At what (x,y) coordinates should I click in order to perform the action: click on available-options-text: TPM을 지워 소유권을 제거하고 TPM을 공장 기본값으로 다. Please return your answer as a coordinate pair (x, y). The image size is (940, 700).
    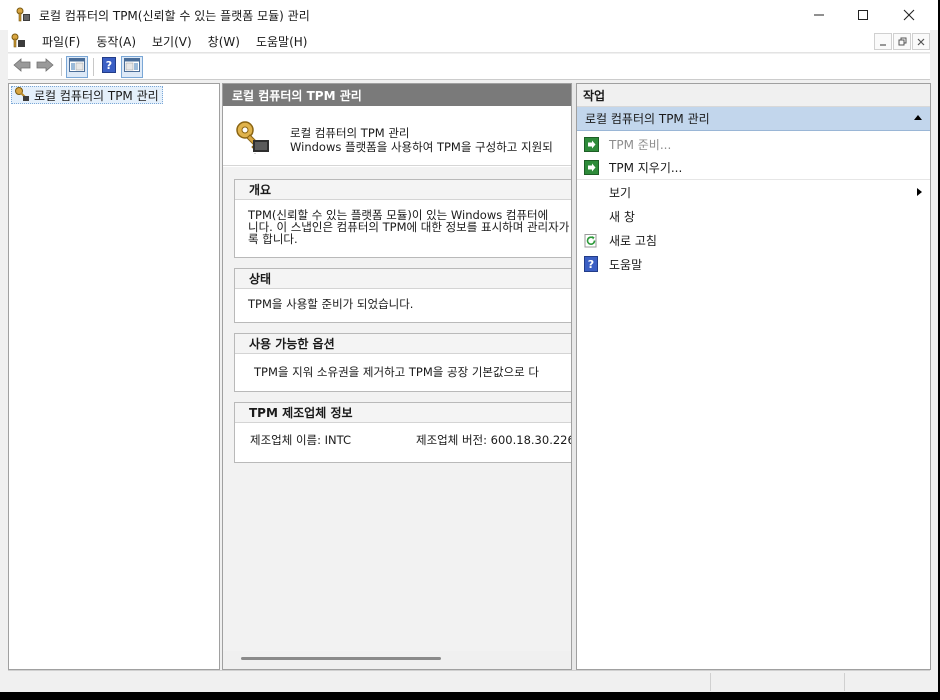
    Looking at the image, I should click on (403, 366).